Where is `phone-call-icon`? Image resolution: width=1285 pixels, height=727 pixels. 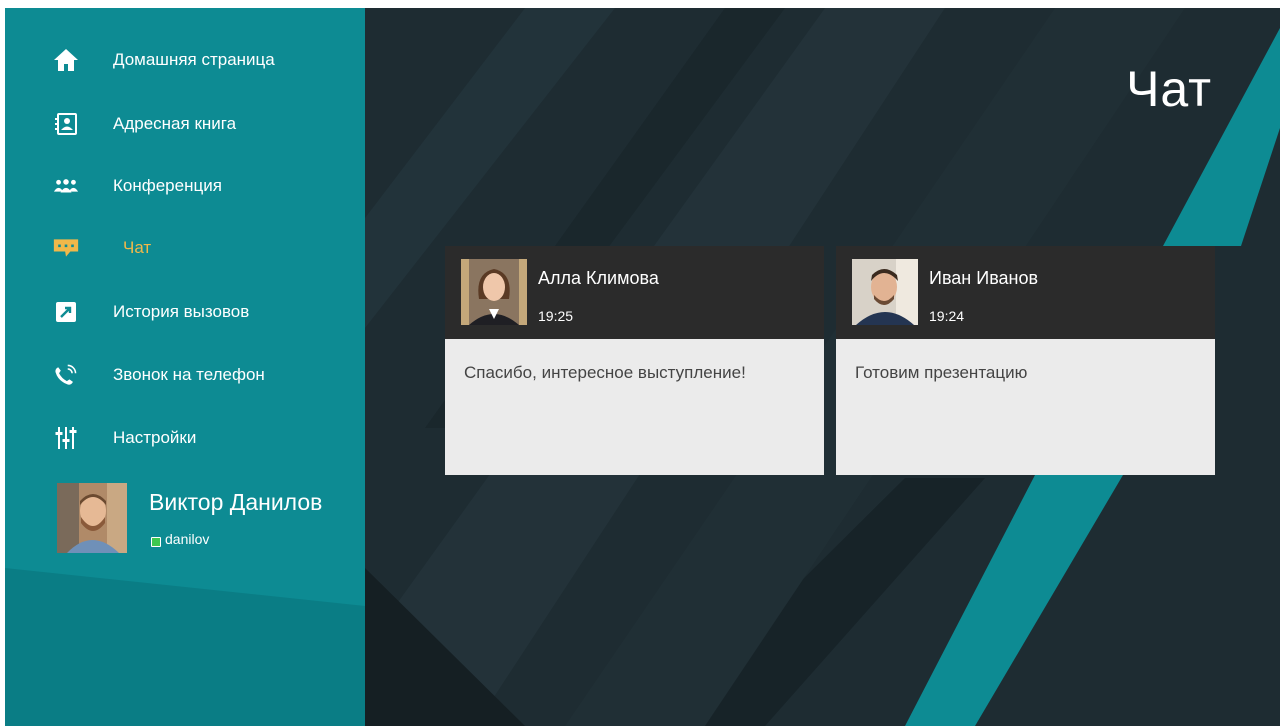
phone-call-icon is located at coordinates (66, 375).